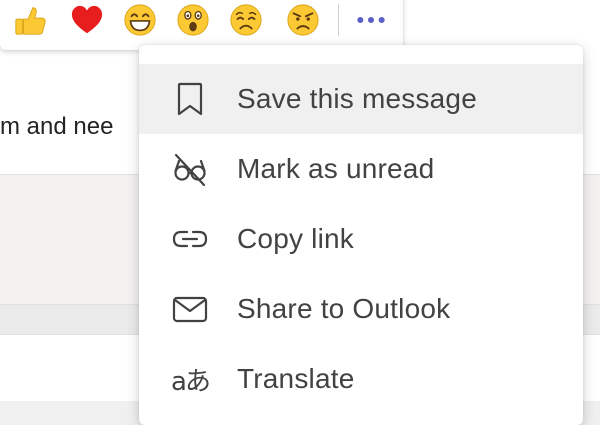  Describe the element at coordinates (357, 98) in the screenshot. I see `menu-item-label: Save this message` at that location.